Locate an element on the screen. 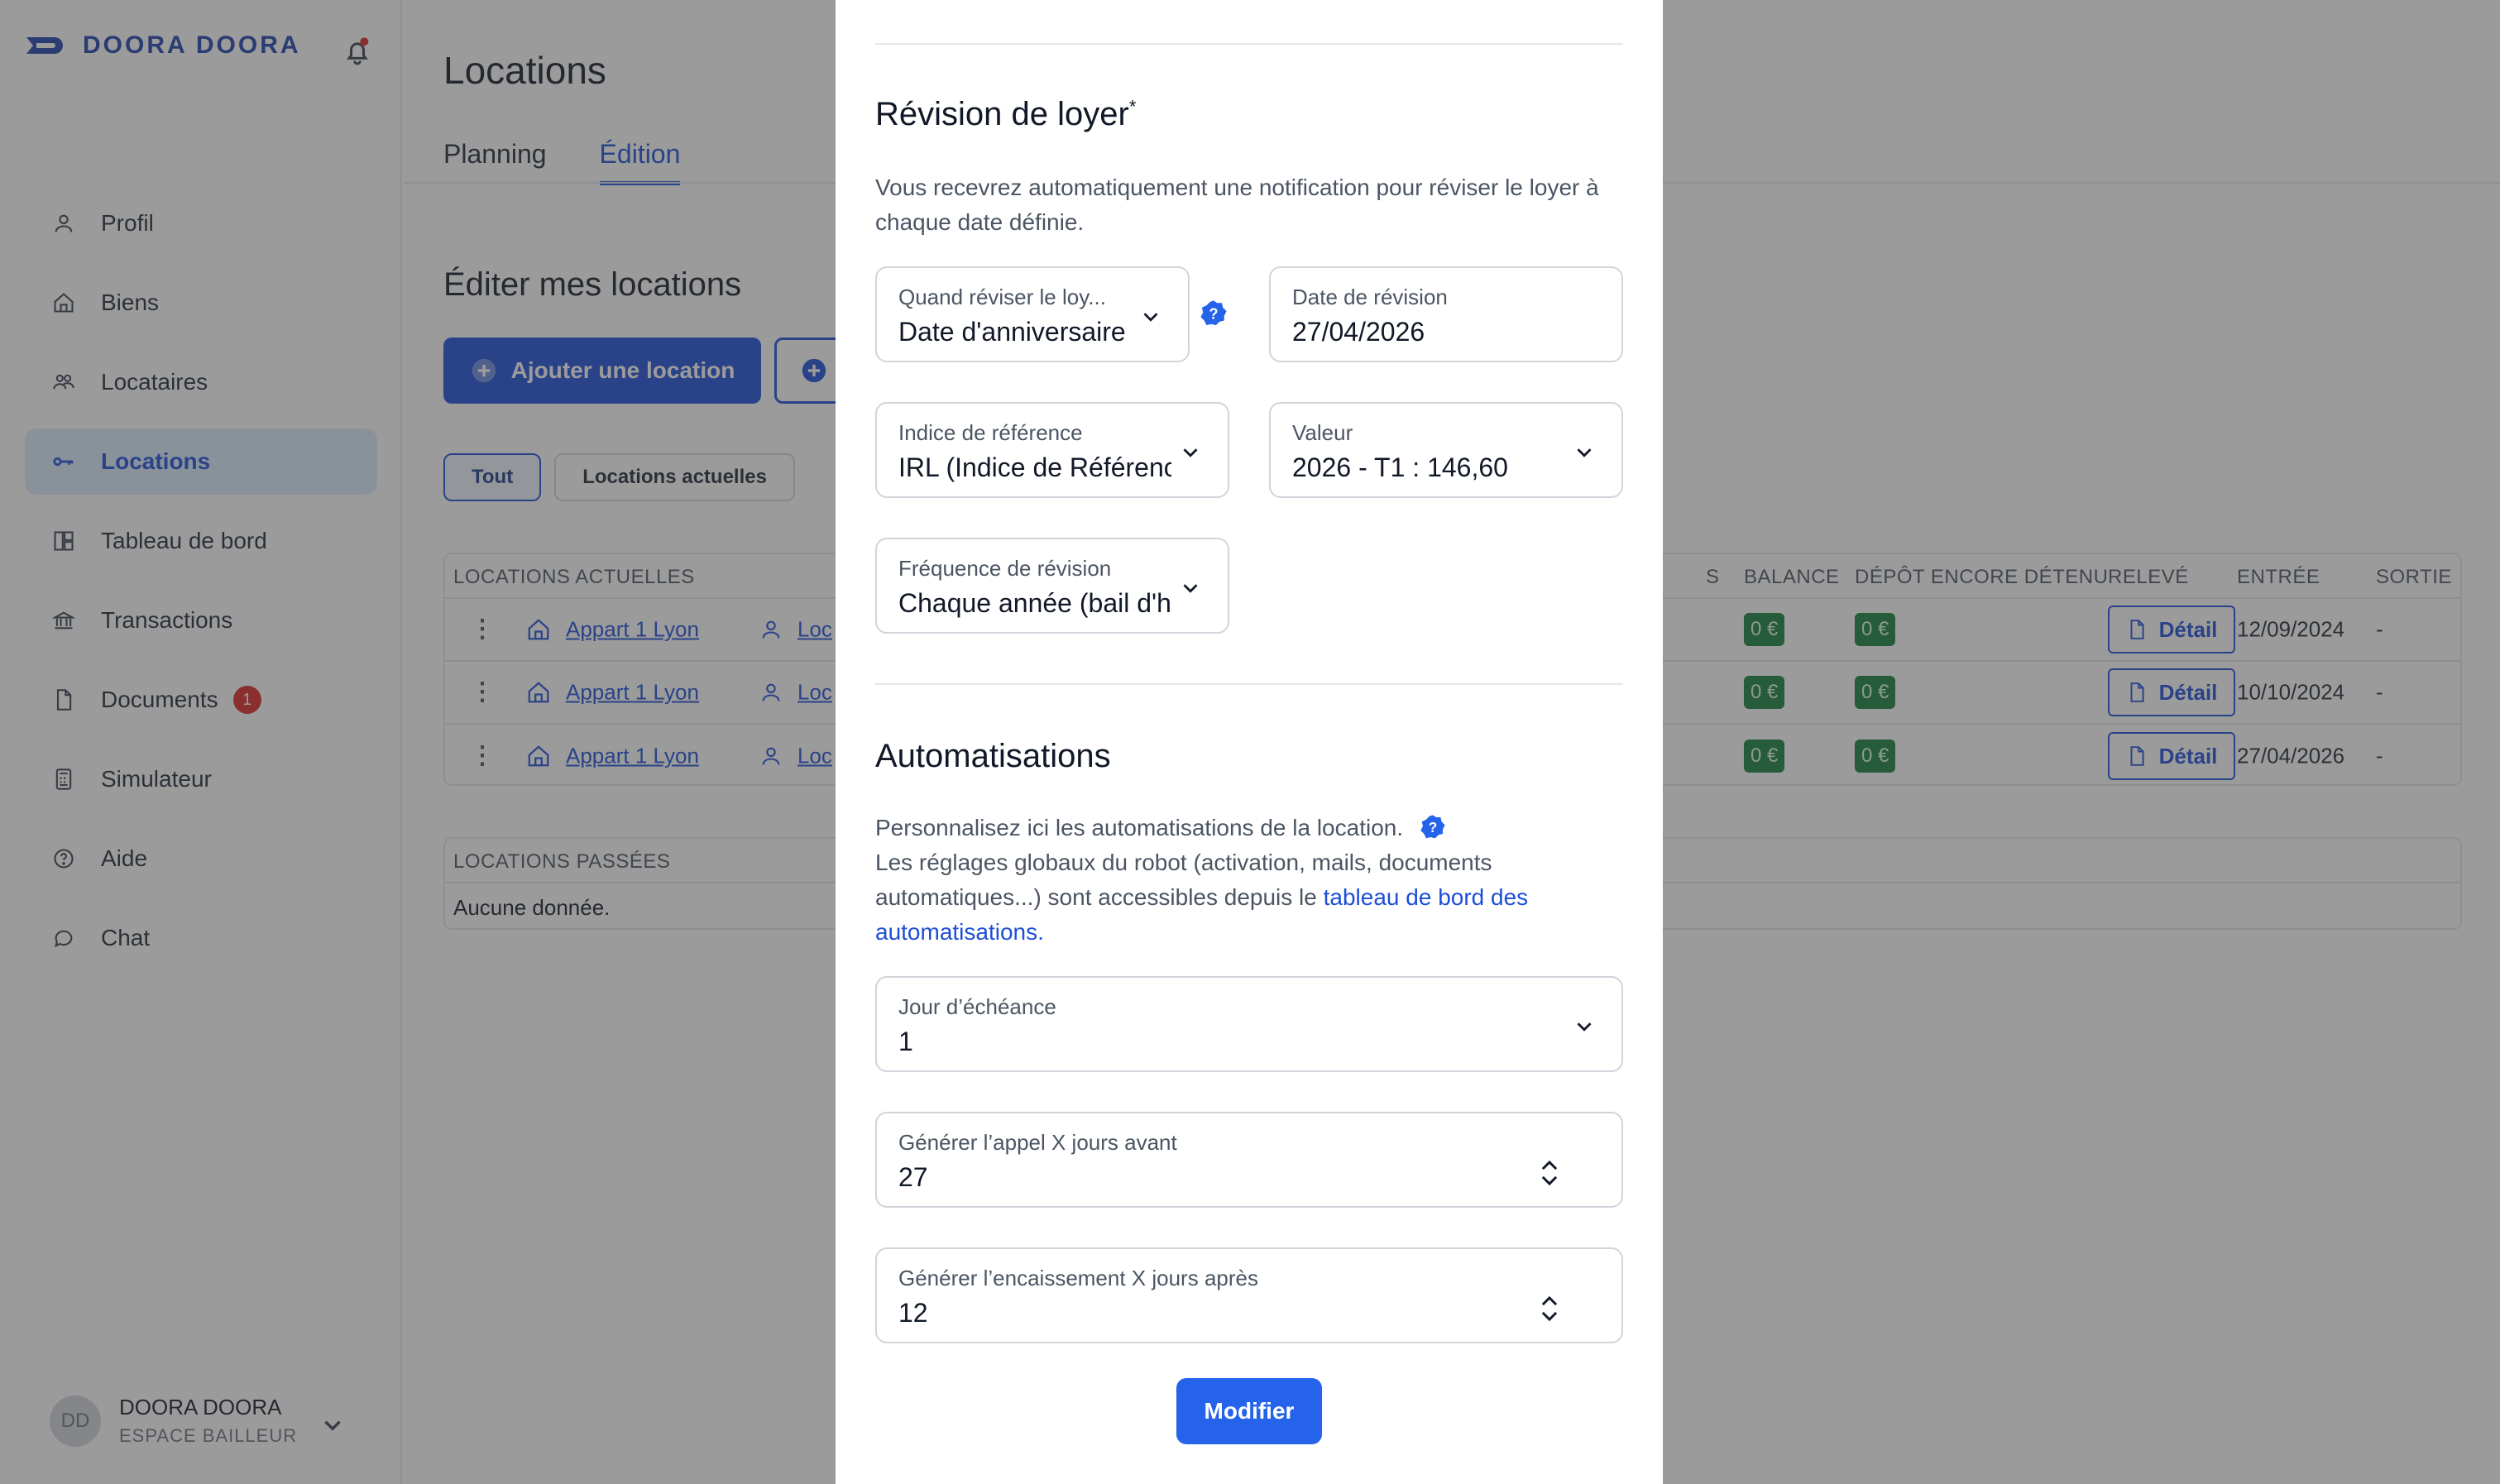  field-label: Générer l’encaissement X jours après is located at coordinates (1078, 1278).